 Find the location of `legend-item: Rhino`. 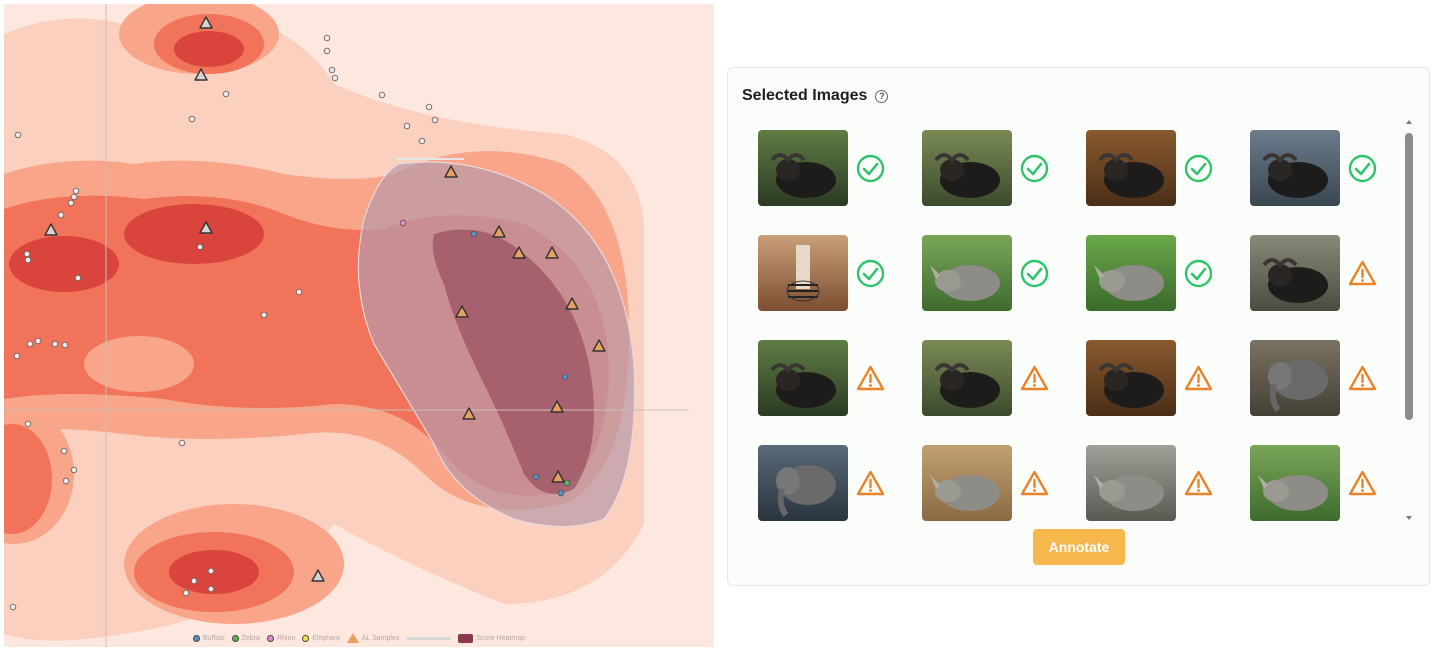

legend-item: Rhino is located at coordinates (280, 638).